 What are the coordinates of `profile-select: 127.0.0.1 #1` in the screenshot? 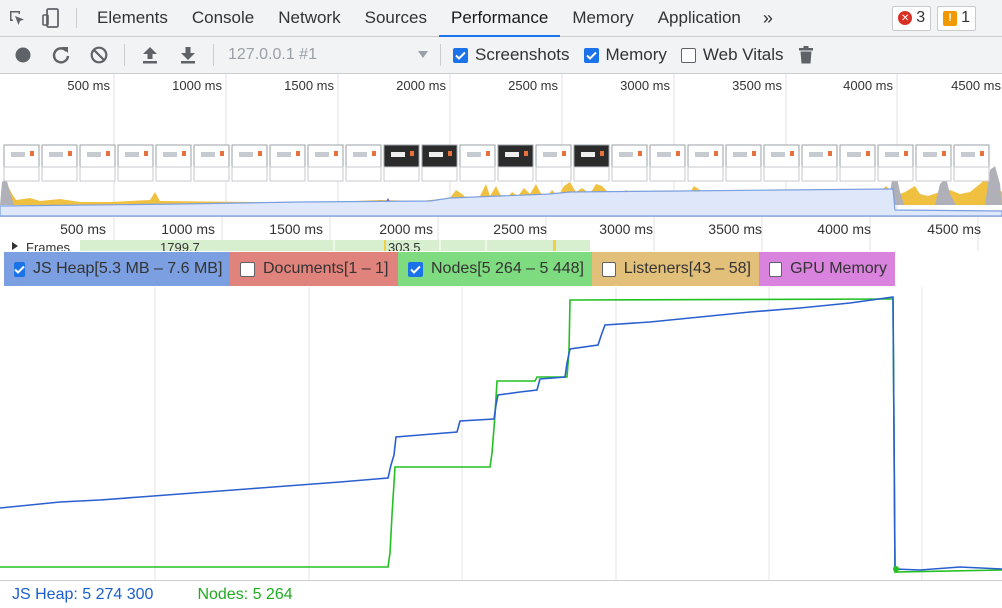 It's located at (327, 55).